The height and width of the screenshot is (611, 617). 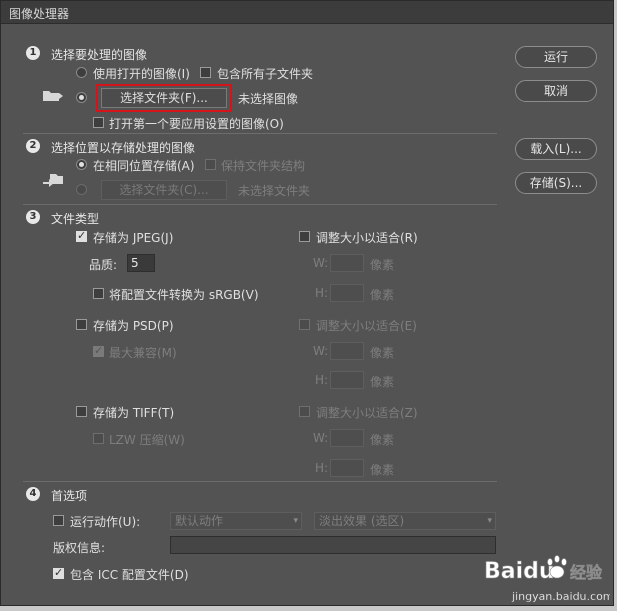 I want to click on baidu-watermark: Baidu 经验 jingyan.baidu.com, so click(x=546, y=577).